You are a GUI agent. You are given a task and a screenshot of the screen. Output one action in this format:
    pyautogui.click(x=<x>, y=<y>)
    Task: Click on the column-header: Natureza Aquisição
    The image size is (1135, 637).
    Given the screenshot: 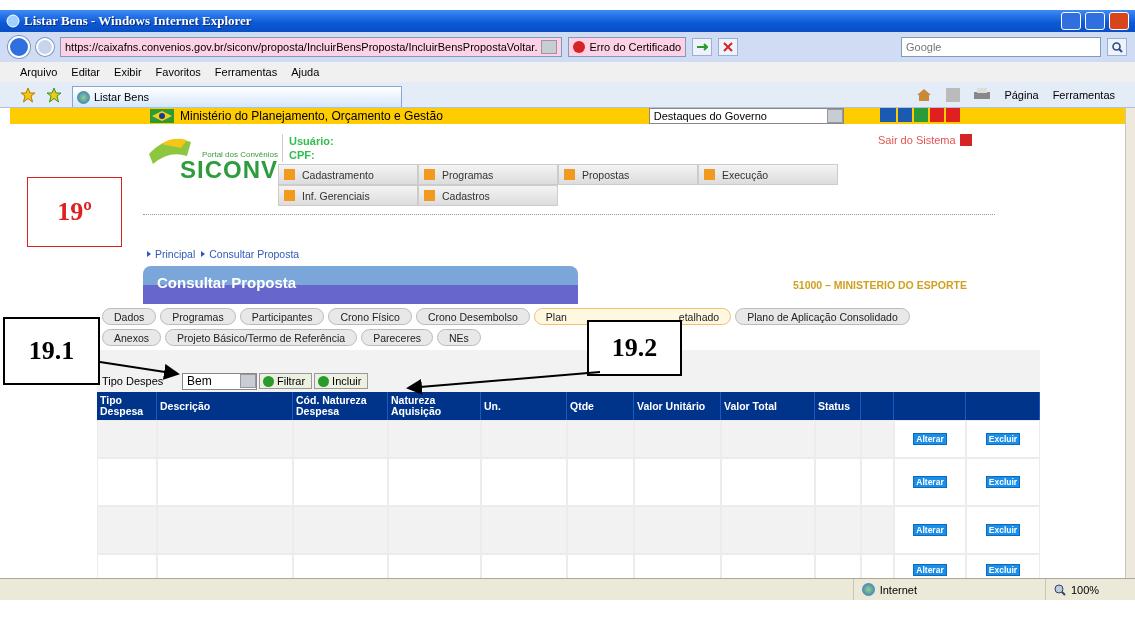 What is the action you would take?
    pyautogui.click(x=434, y=406)
    